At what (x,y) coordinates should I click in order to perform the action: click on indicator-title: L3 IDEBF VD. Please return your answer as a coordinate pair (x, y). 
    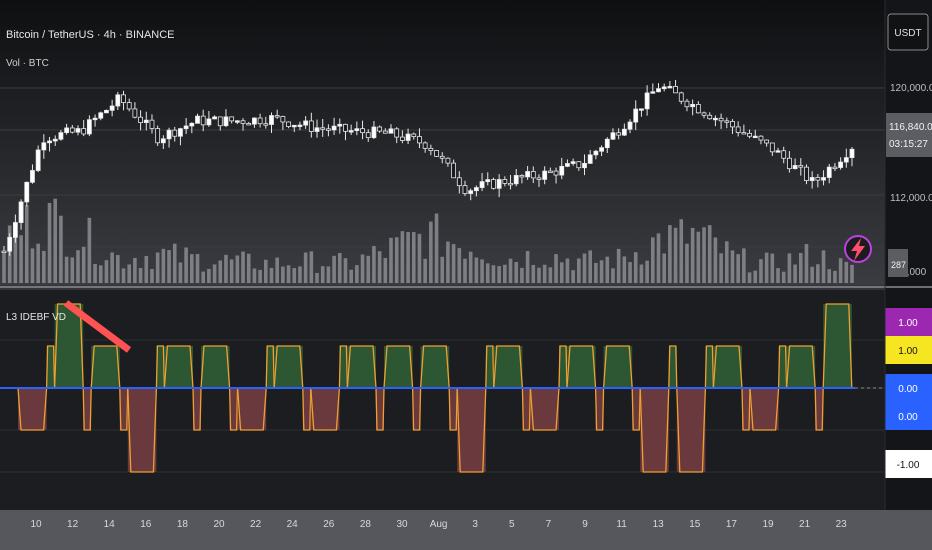
    Looking at the image, I should click on (36, 317).